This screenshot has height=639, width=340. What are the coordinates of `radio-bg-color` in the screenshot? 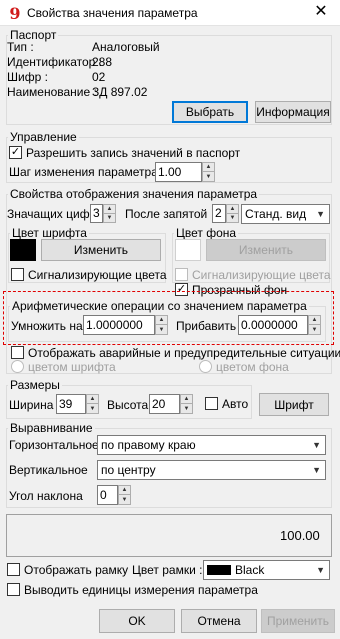 It's located at (205, 366).